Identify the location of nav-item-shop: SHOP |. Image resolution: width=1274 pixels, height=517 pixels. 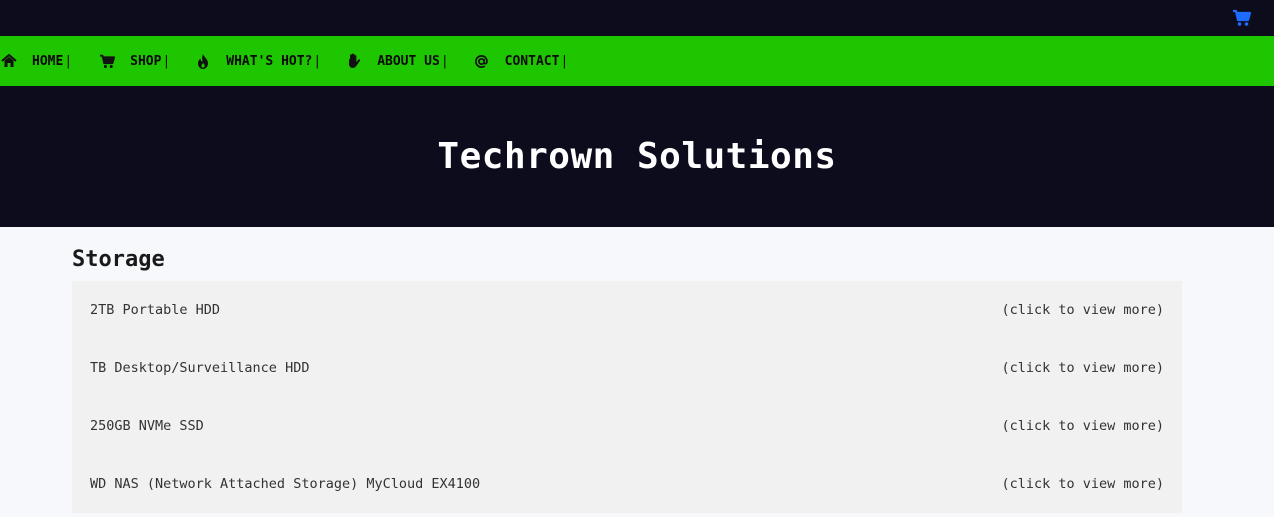
(134, 61).